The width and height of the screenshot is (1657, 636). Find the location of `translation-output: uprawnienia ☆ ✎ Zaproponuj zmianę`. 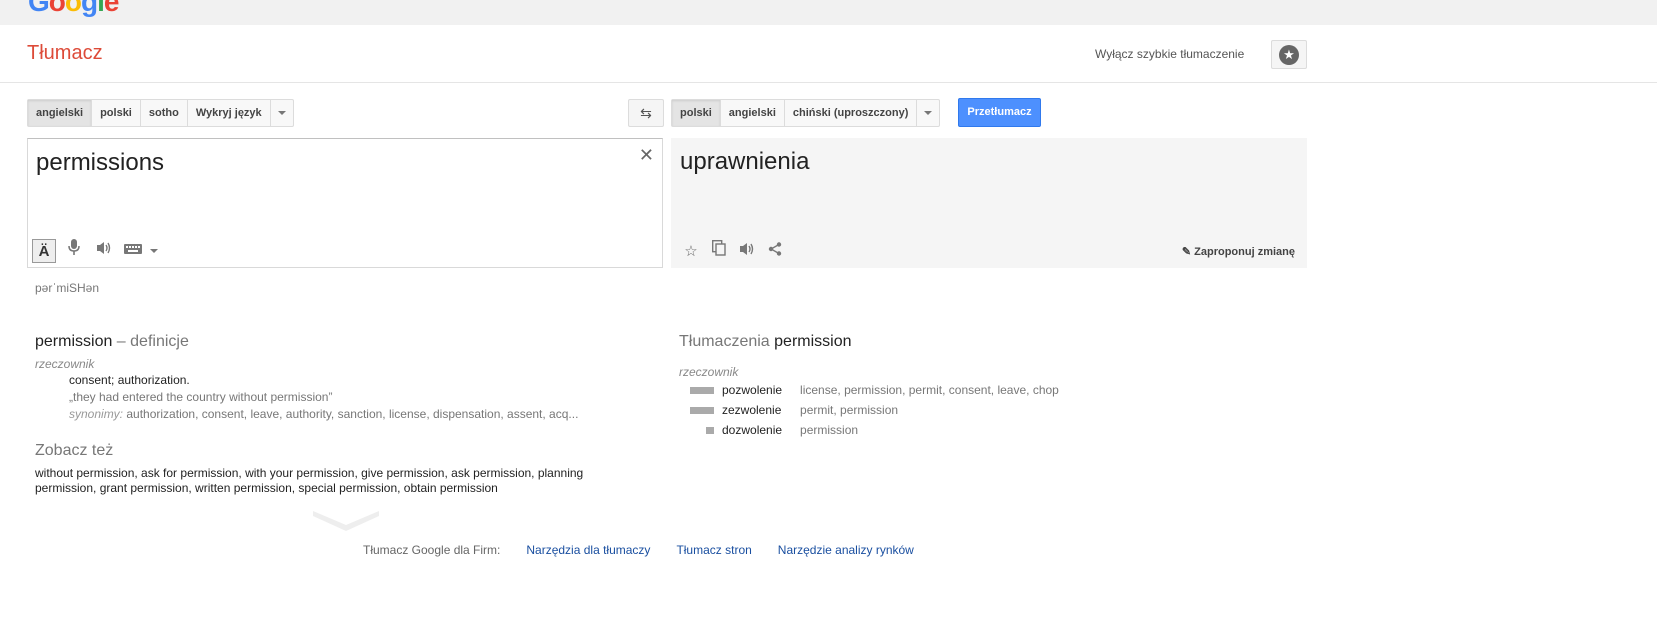

translation-output: uprawnienia ☆ ✎ Zaproponuj zmianę is located at coordinates (989, 203).